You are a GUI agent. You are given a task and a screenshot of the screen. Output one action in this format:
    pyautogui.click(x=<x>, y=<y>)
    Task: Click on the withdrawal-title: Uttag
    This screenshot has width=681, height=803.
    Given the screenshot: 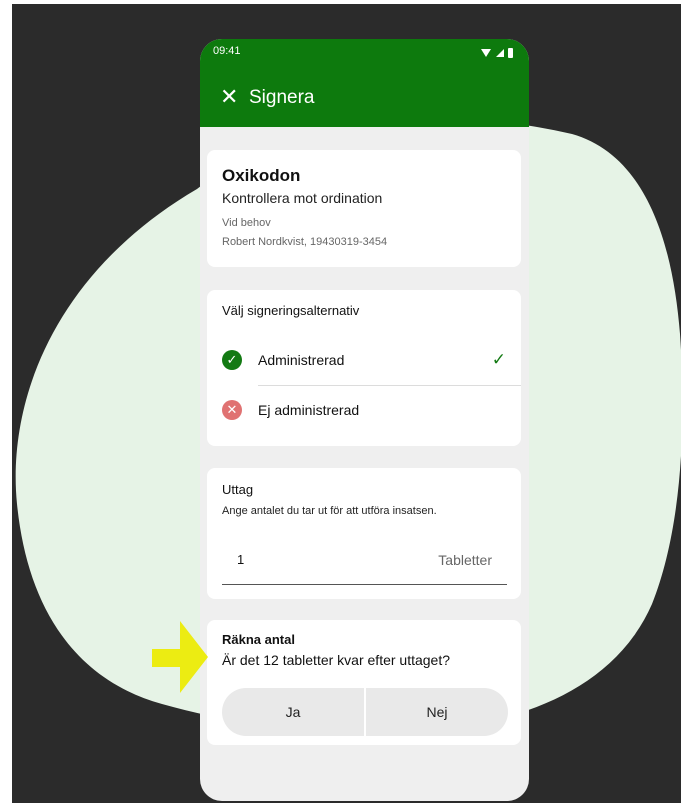 What is the action you would take?
    pyautogui.click(x=238, y=489)
    